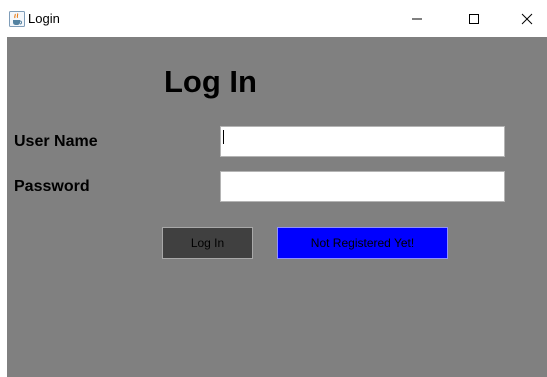 Image resolution: width=547 pixels, height=377 pixels. What do you see at coordinates (210, 81) in the screenshot?
I see `page-title: Log In` at bounding box center [210, 81].